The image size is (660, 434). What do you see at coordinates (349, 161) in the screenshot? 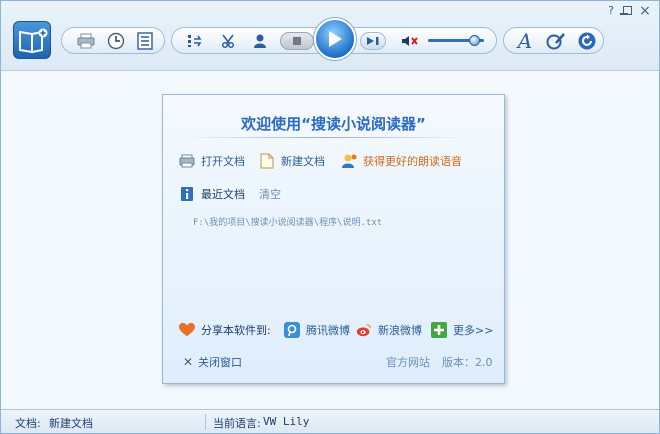
I see `voice-user-icon` at bounding box center [349, 161].